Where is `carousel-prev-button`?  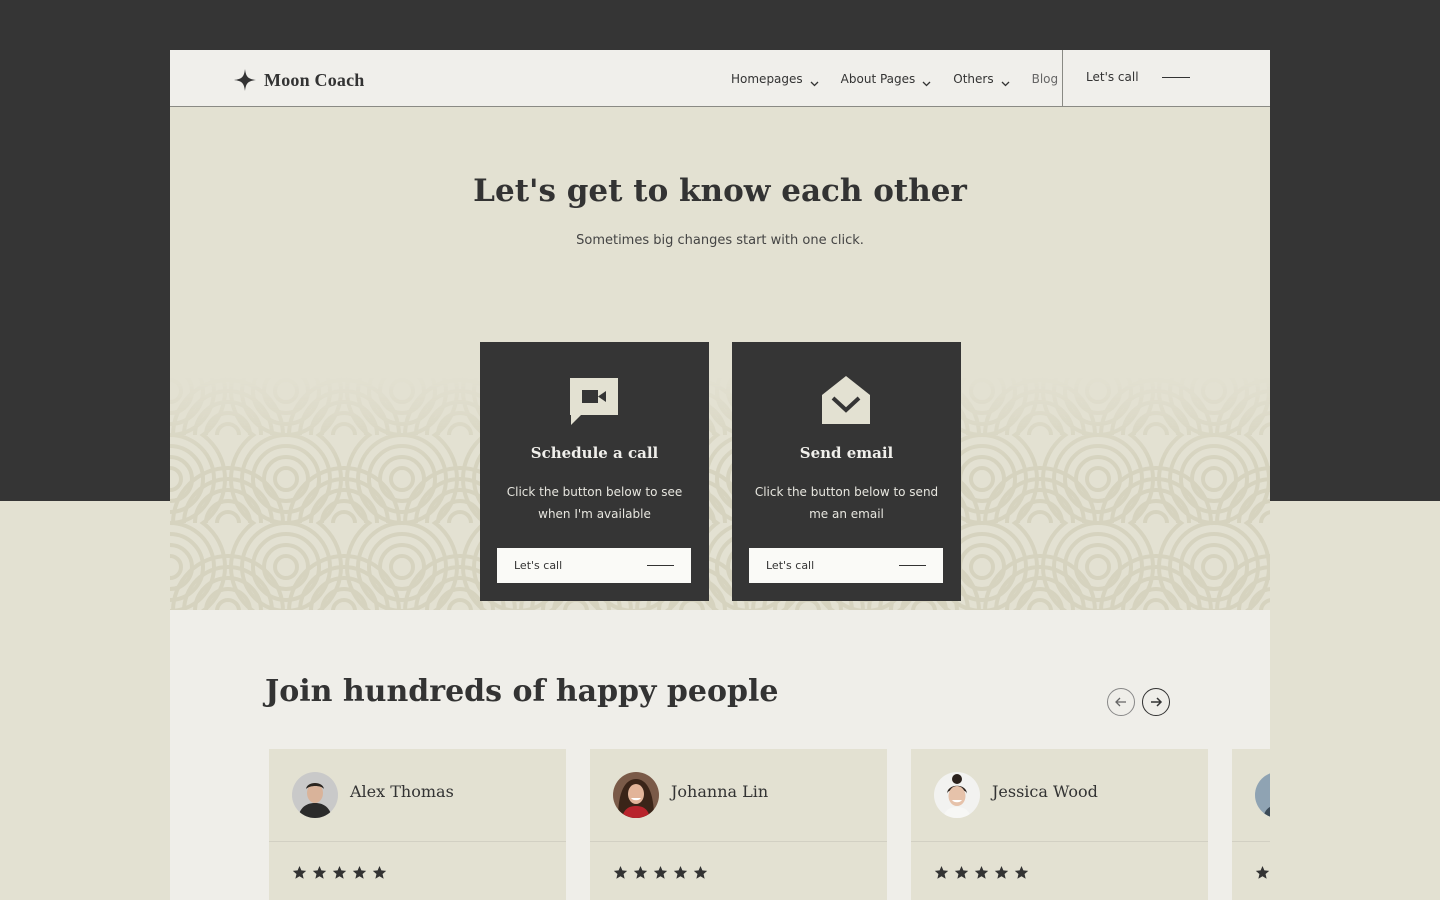 carousel-prev-button is located at coordinates (1121, 702).